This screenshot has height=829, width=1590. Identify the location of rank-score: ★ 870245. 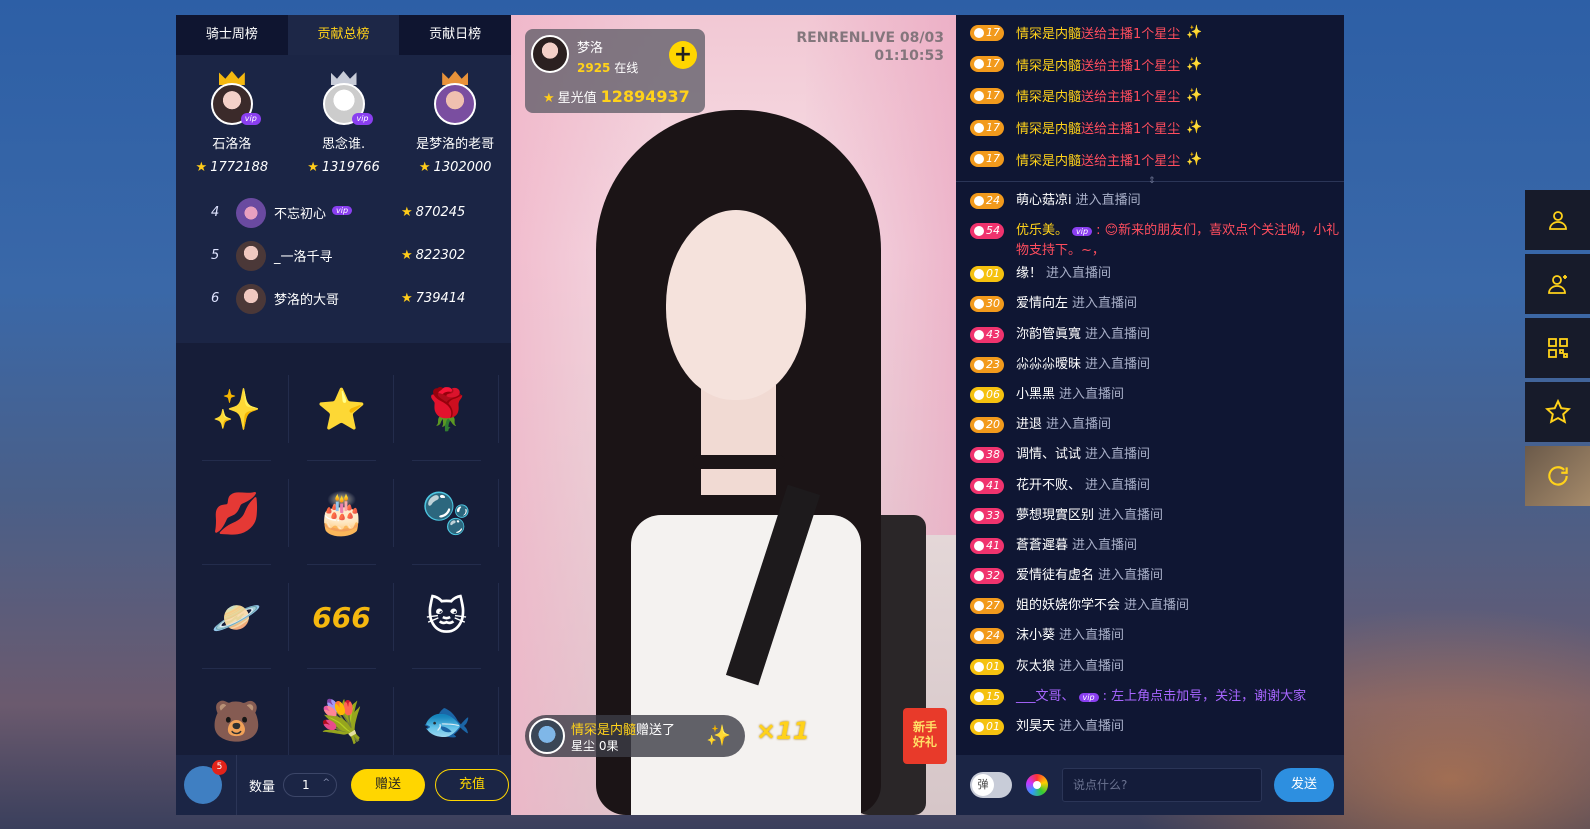
(433, 212).